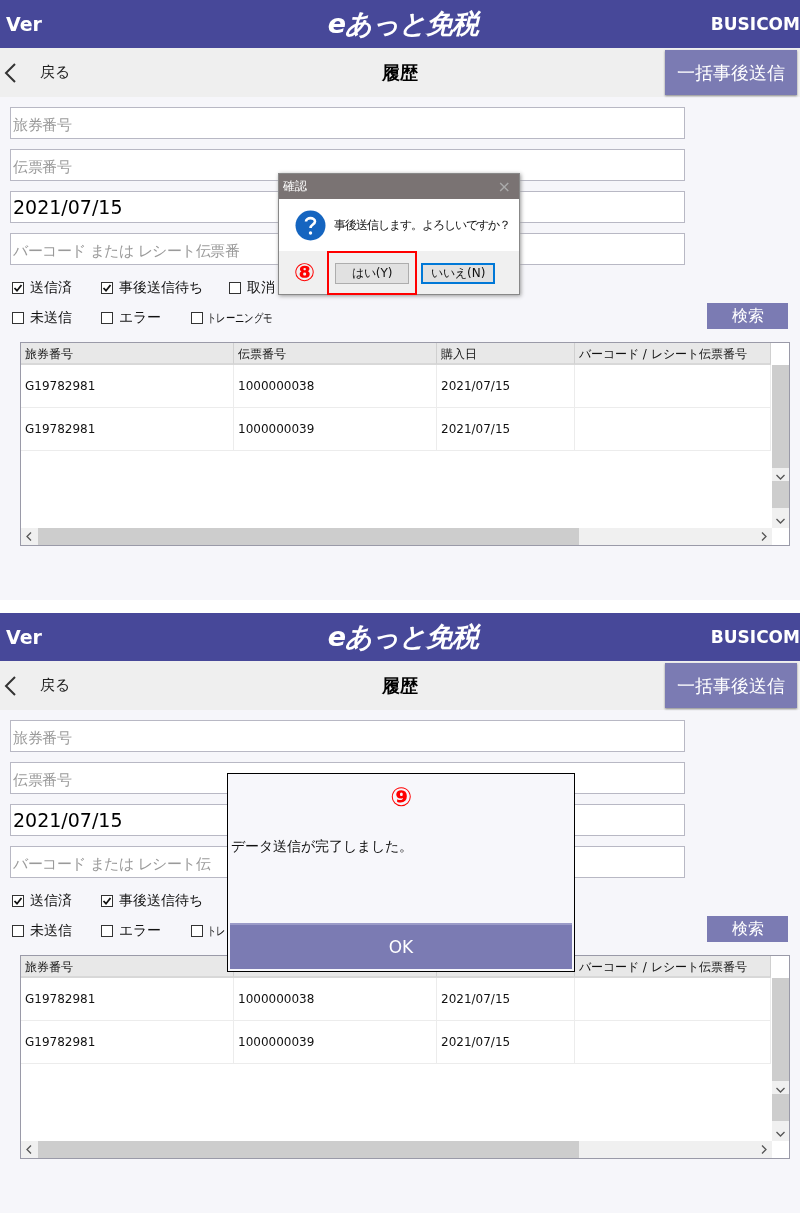  Describe the element at coordinates (295, 186) in the screenshot. I see `dialog-title: 確認` at that location.